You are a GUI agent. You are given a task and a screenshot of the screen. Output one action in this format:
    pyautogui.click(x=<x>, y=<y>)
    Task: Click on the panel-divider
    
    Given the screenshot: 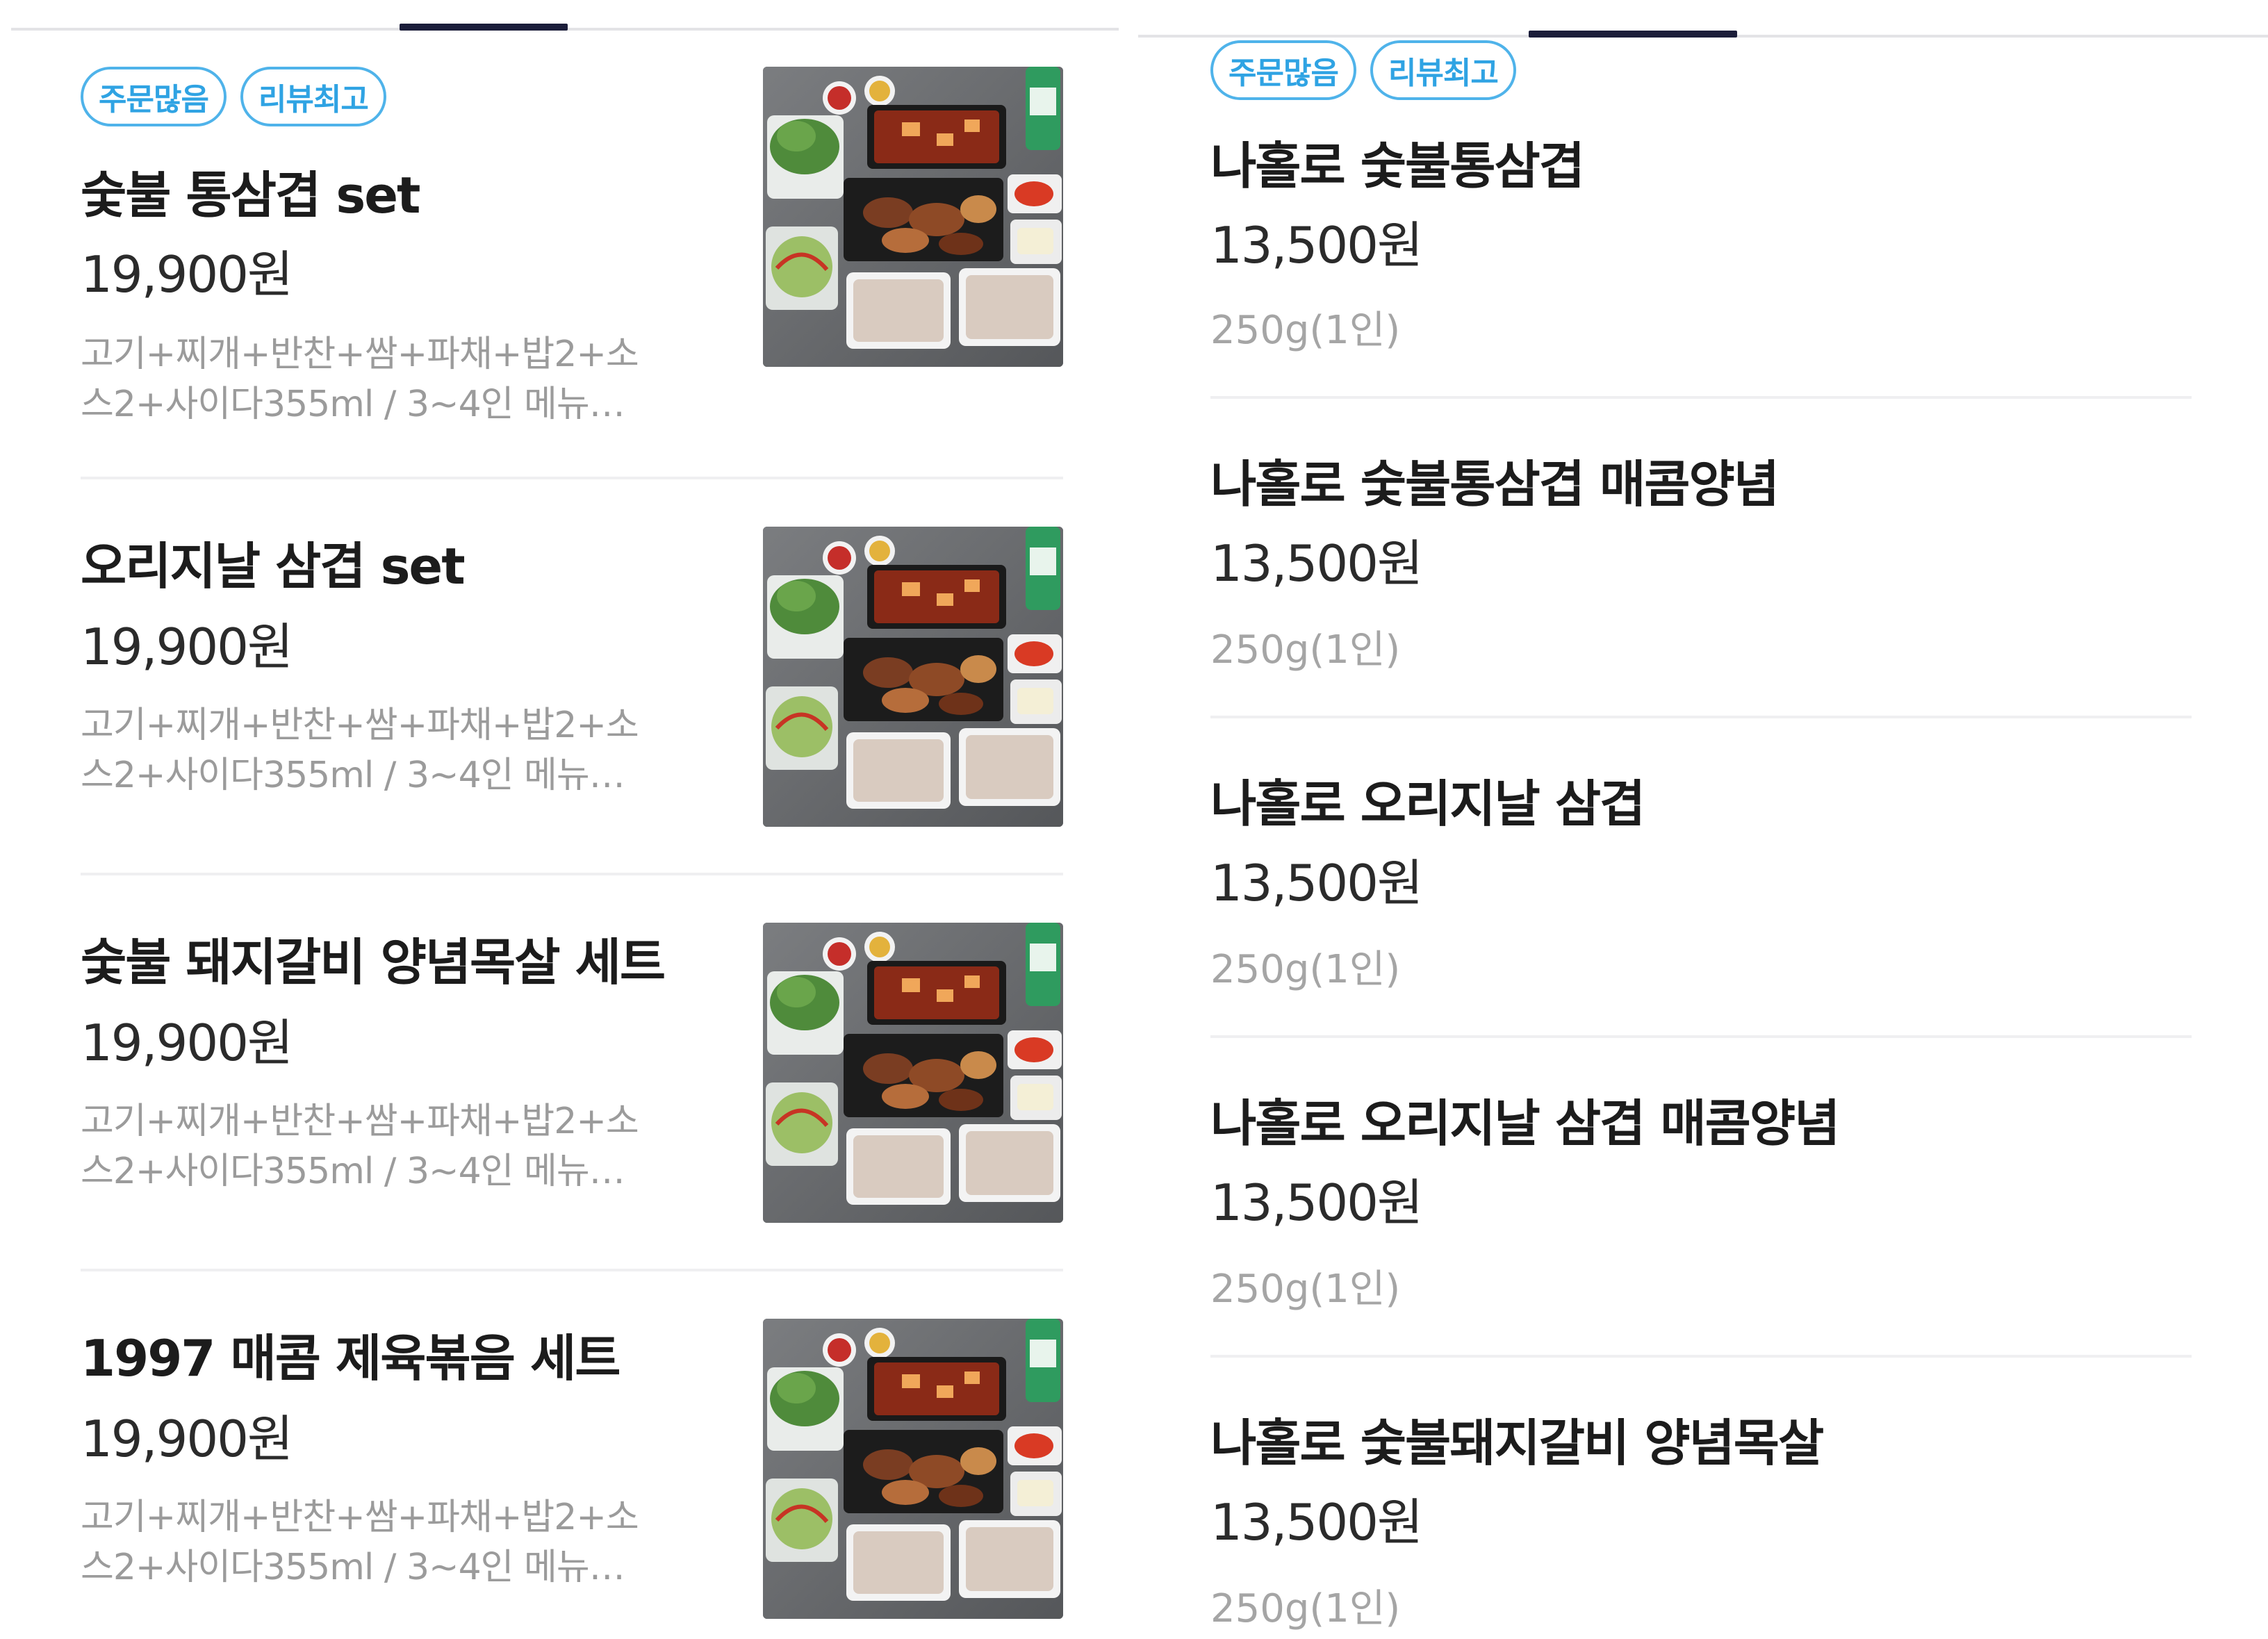 What is the action you would take?
    pyautogui.click(x=1128, y=819)
    